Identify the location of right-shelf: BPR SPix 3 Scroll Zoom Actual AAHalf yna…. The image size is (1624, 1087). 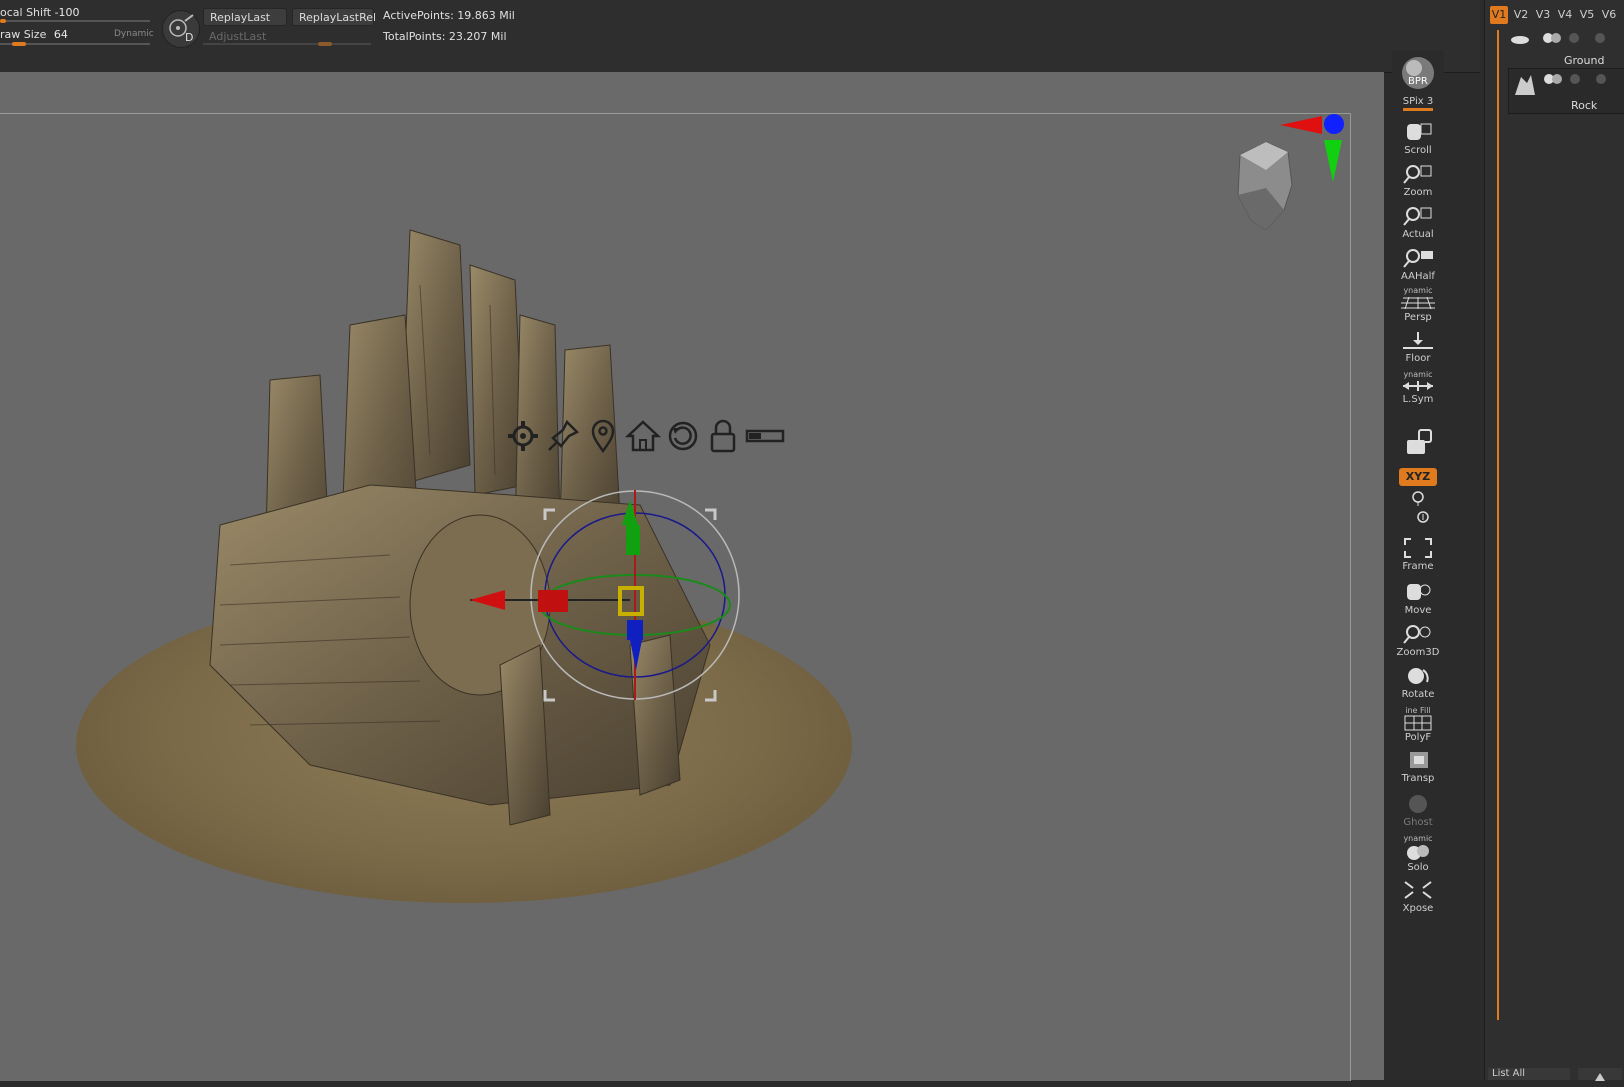
(1418, 565).